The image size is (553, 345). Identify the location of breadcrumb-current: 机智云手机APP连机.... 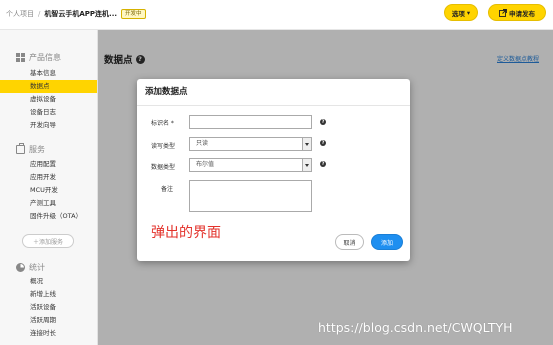
(81, 14).